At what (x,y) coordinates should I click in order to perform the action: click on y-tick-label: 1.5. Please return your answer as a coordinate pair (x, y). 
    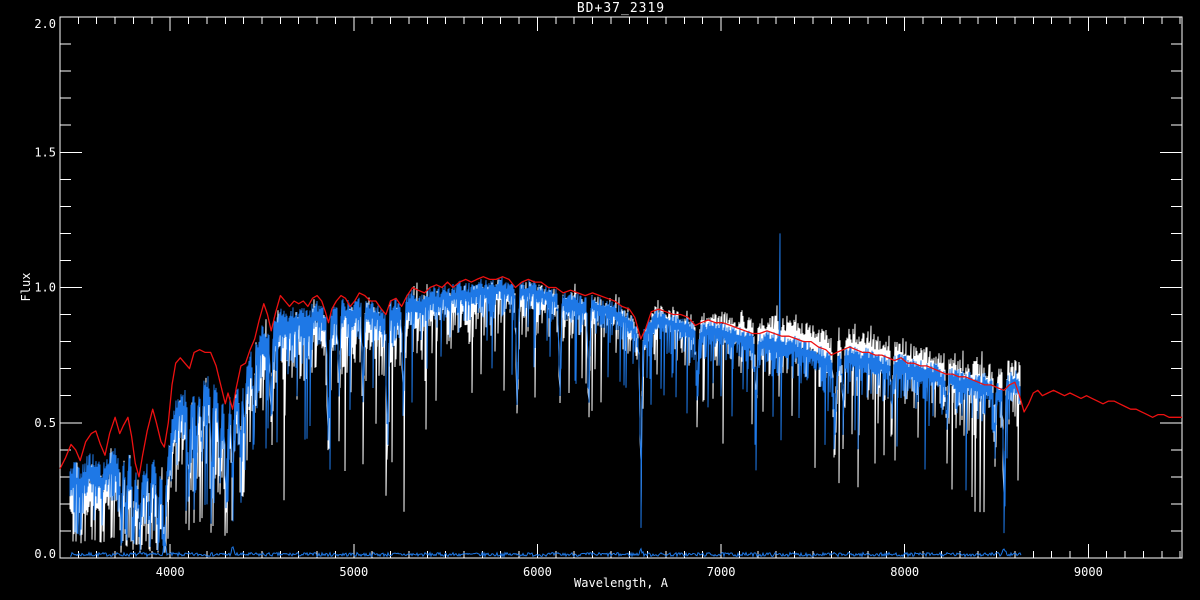
    Looking at the image, I should click on (45, 152).